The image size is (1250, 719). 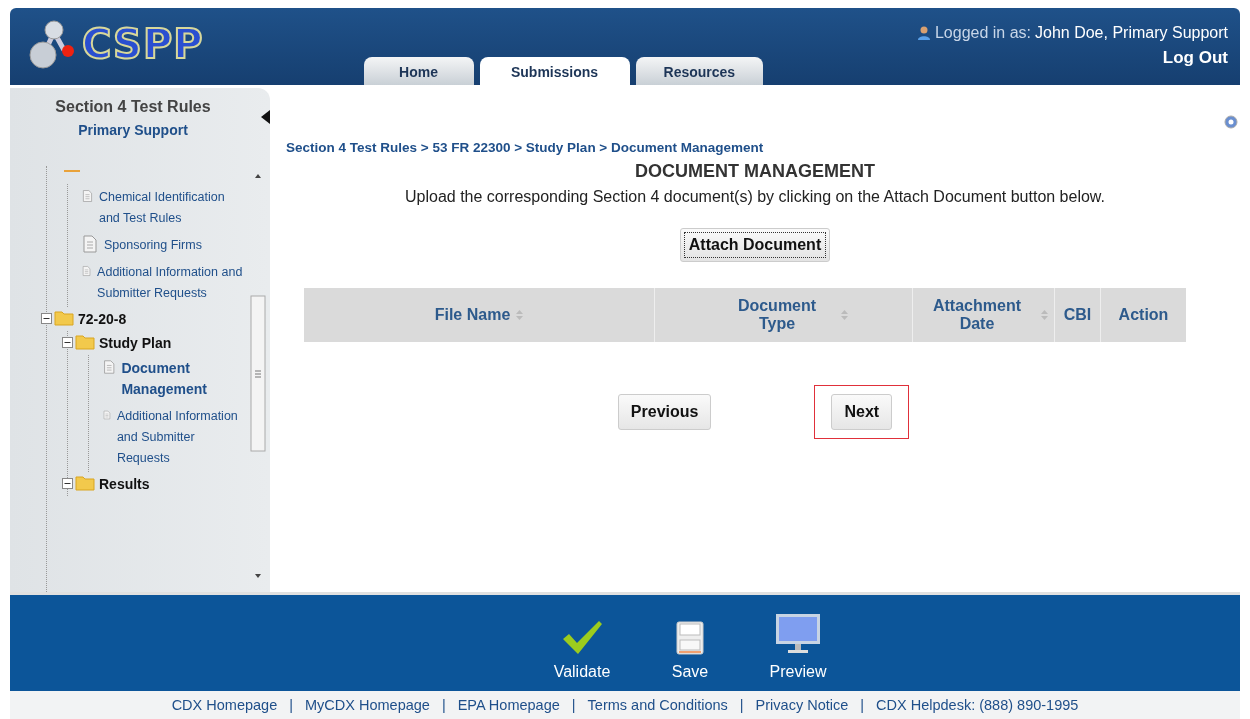 What do you see at coordinates (180, 379) in the screenshot?
I see `tree-item: Document Management` at bounding box center [180, 379].